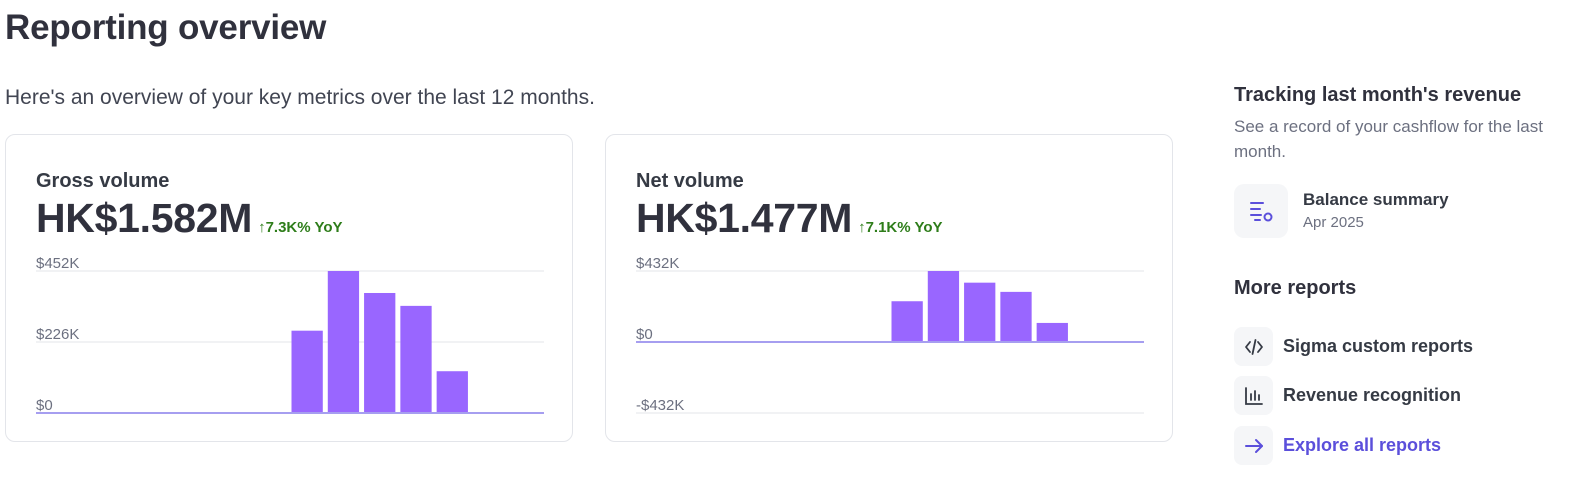 This screenshot has height=480, width=1576. What do you see at coordinates (1333, 222) in the screenshot?
I see `balance-summary-date: Apr 2025` at bounding box center [1333, 222].